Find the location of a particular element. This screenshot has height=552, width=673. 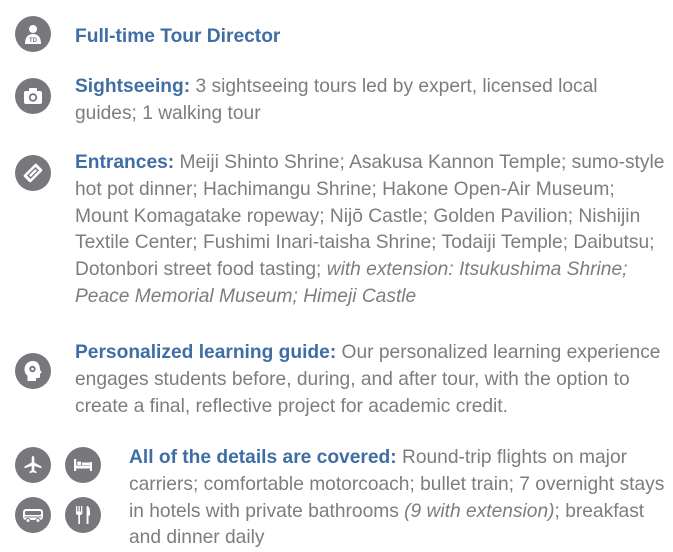

feature-label: Entrances: is located at coordinates (125, 162).